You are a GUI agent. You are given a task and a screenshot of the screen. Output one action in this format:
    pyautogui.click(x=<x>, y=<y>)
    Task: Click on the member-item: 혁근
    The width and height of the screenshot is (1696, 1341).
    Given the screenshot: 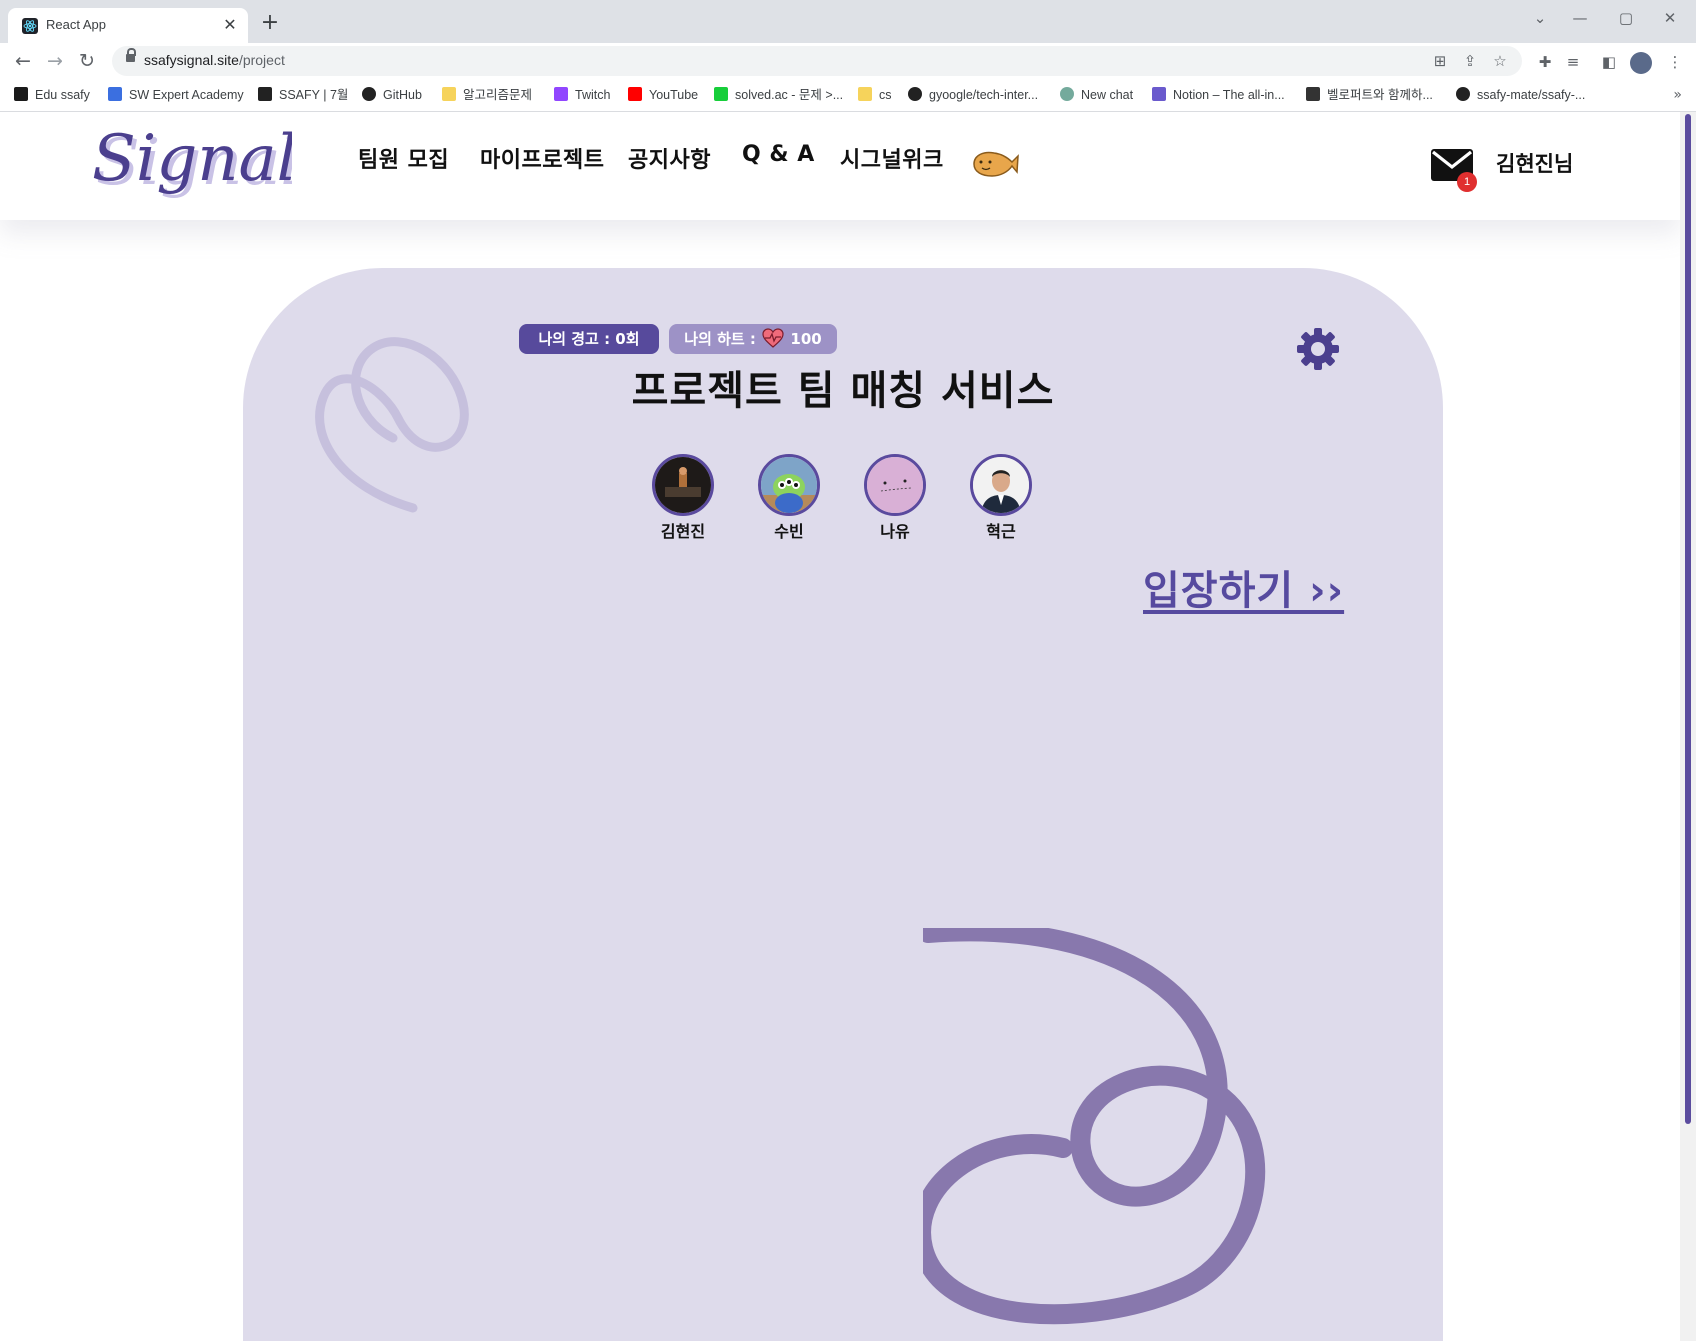 What is the action you would take?
    pyautogui.click(x=1001, y=498)
    